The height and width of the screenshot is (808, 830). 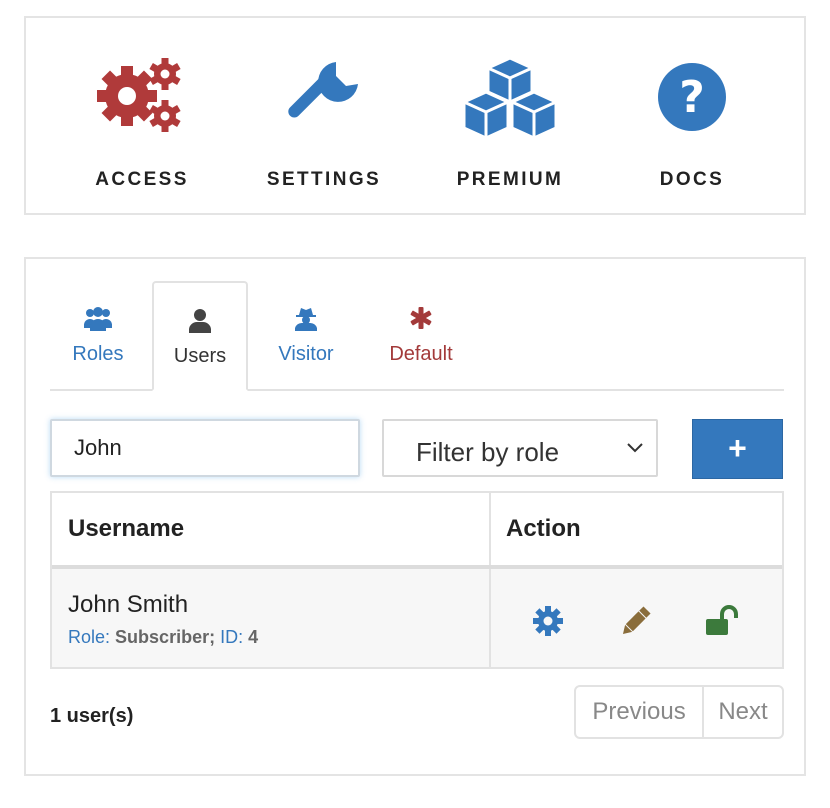 What do you see at coordinates (142, 179) in the screenshot?
I see `access-label: ACCESS` at bounding box center [142, 179].